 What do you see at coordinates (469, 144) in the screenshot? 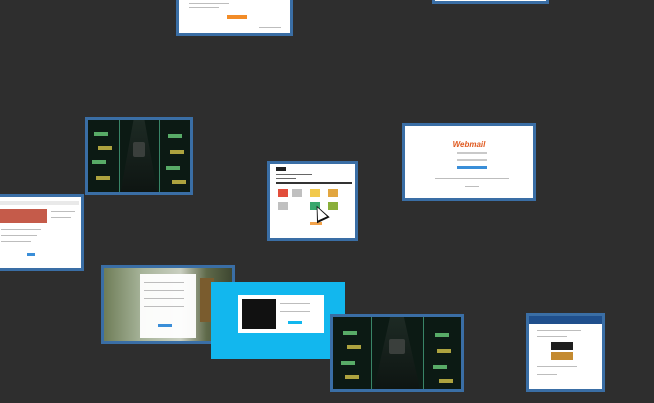
I see `webmail-logo: Webmail` at bounding box center [469, 144].